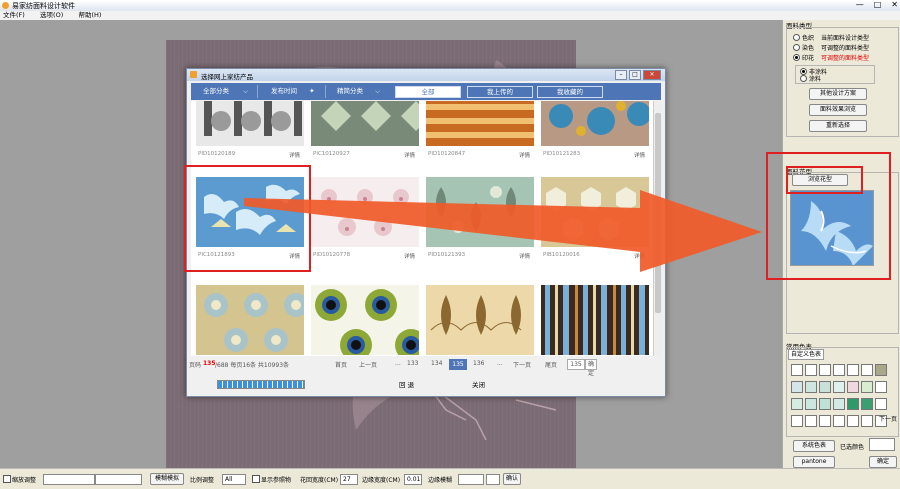 The width and height of the screenshot is (900, 489). What do you see at coordinates (225, 91) in the screenshot?
I see `all-category-dropdown: 全部分类 ⌵` at bounding box center [225, 91].